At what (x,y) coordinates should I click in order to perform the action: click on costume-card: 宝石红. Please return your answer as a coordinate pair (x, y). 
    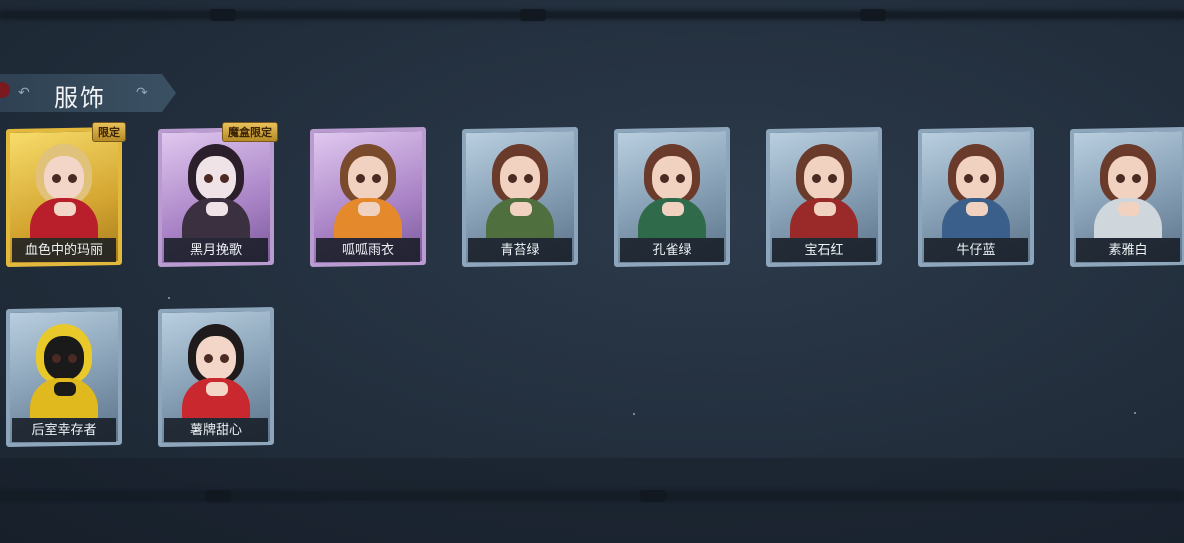
    Looking at the image, I should click on (824, 197).